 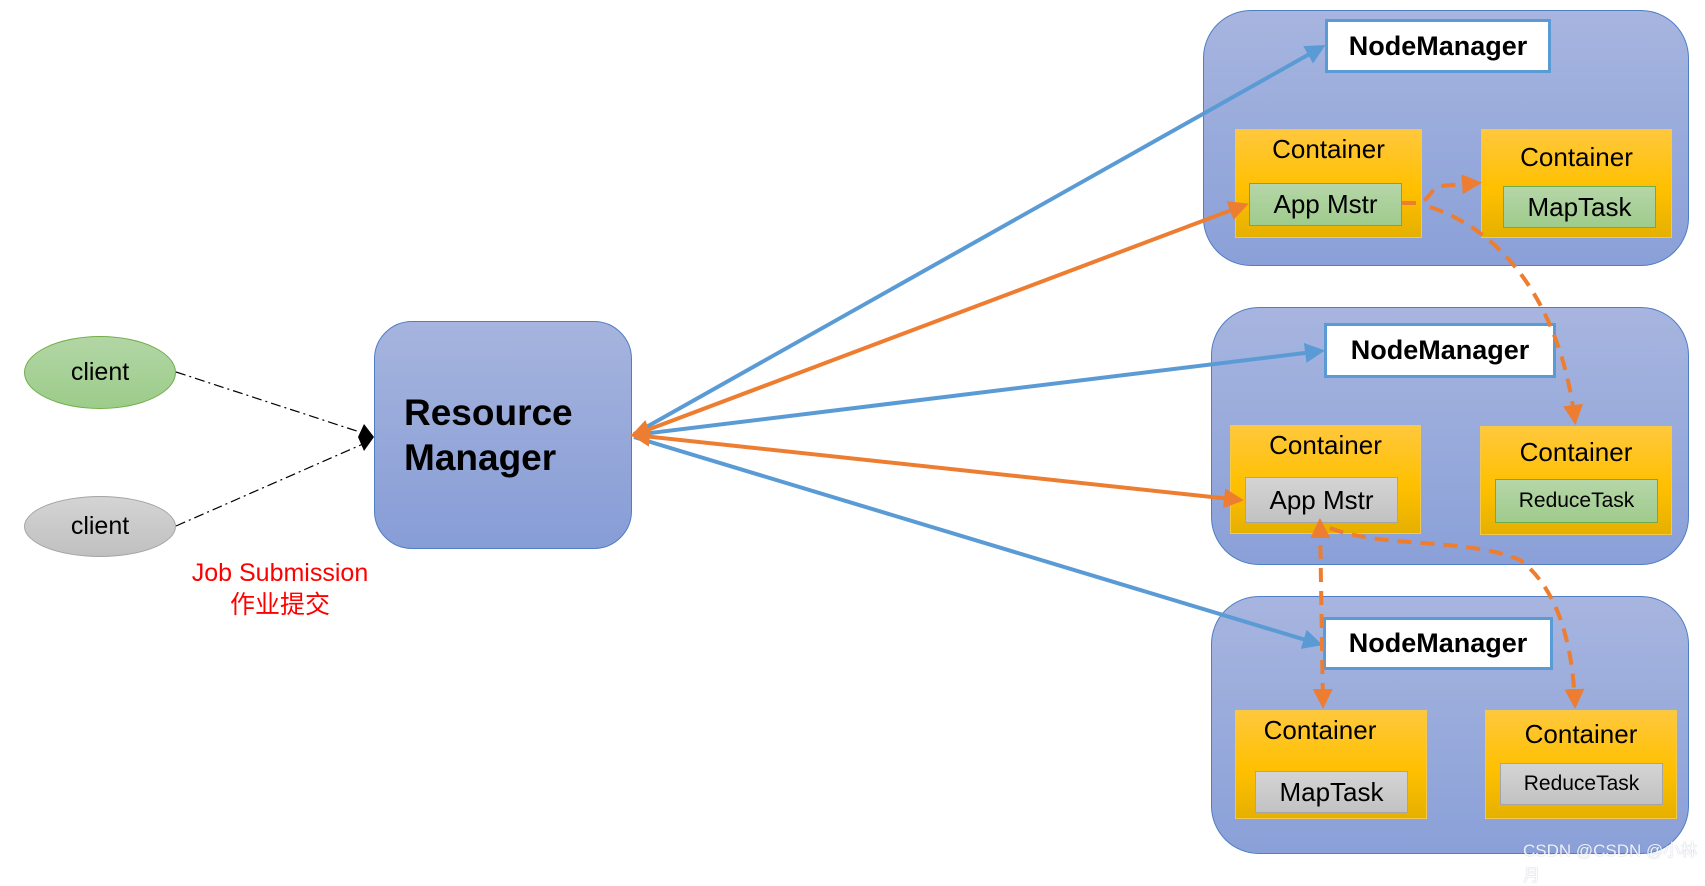 I want to click on rm-to-node-1-app-mstr, so click(x=939, y=320).